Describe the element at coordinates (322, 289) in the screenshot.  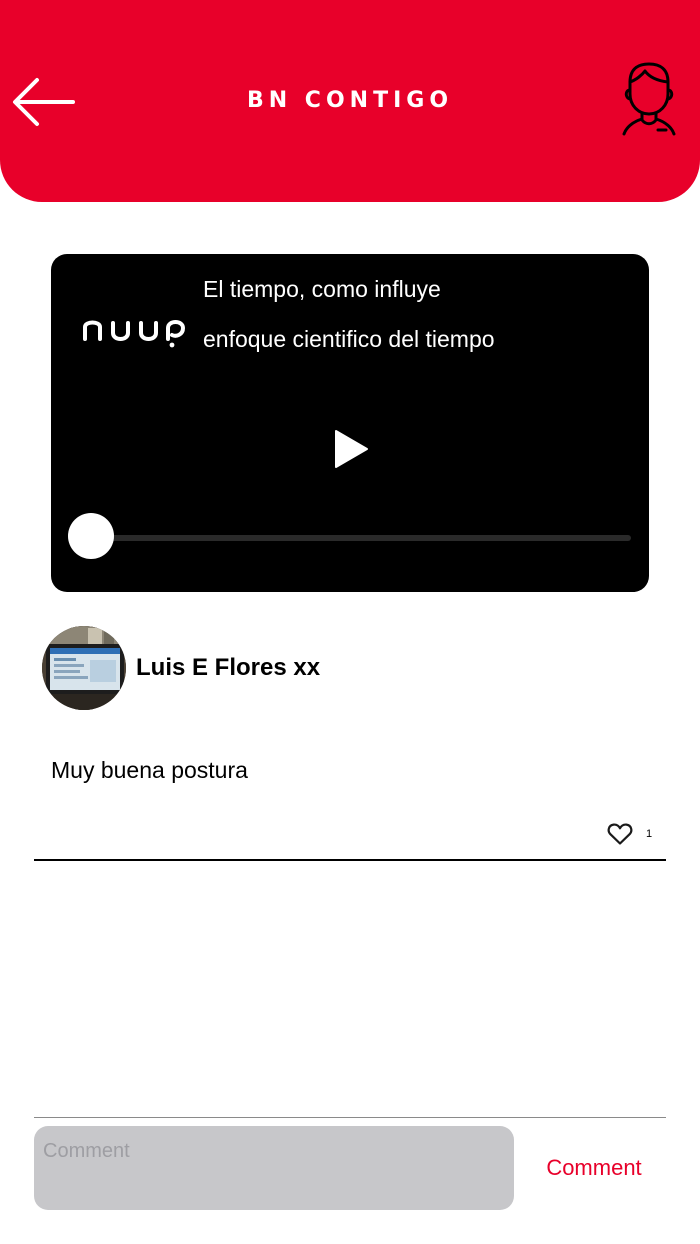
I see `video-title: El tiempo, como influye` at that location.